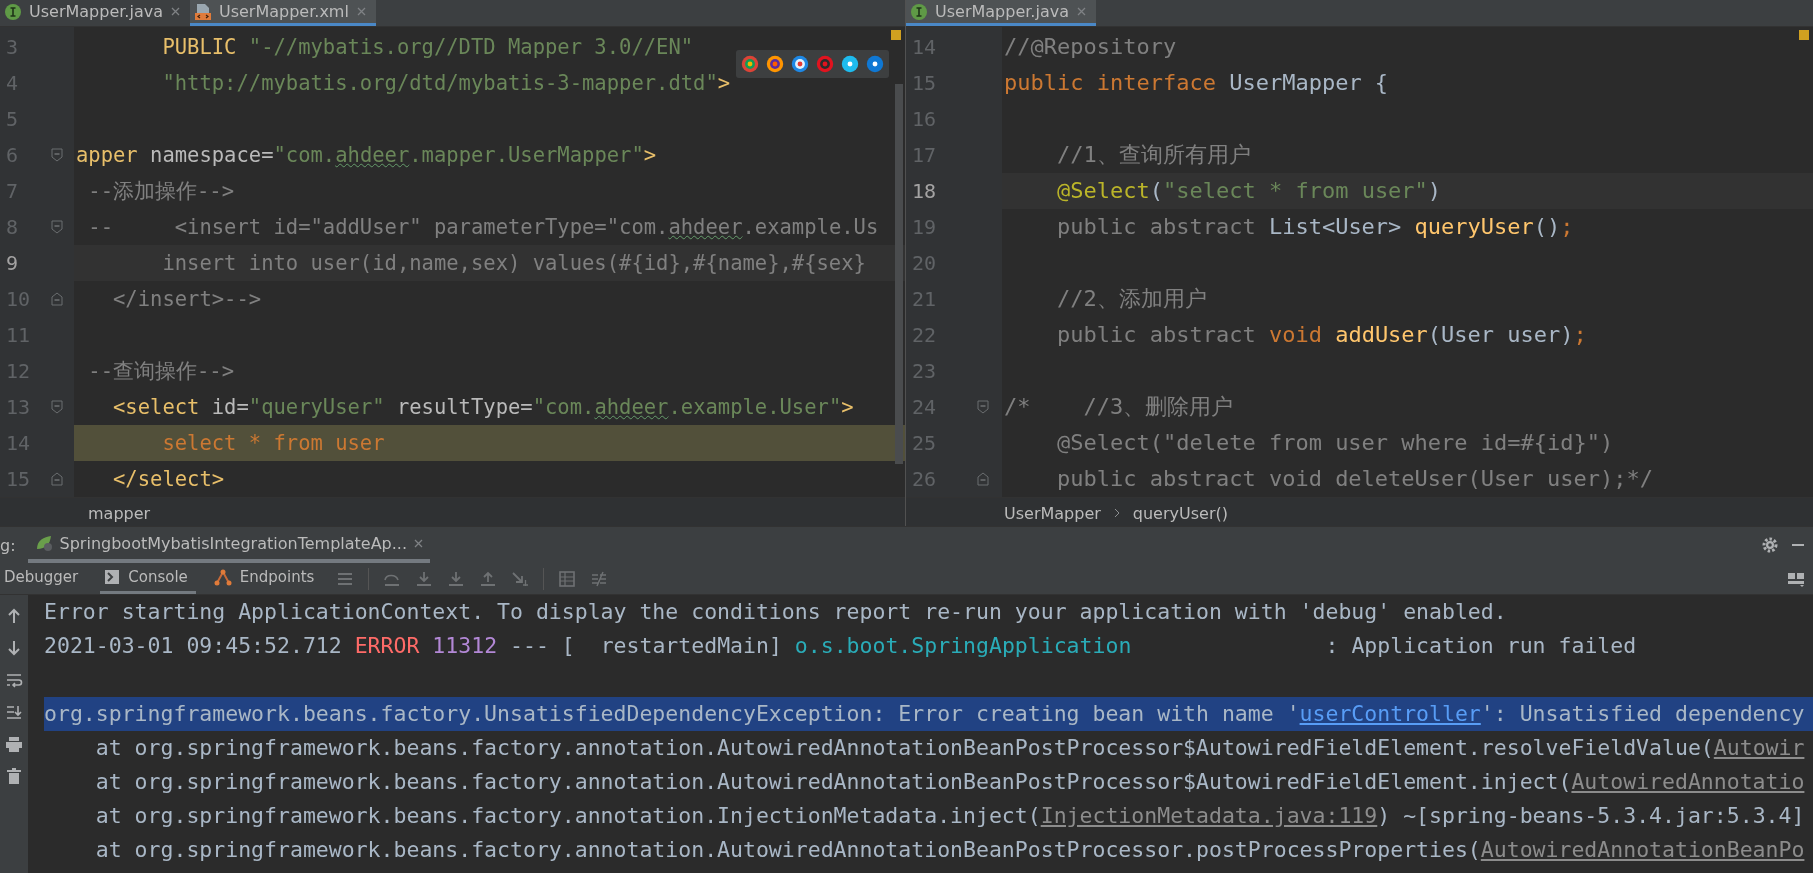 The width and height of the screenshot is (1813, 873). I want to click on code-line: @Select("select * from user"), so click(1248, 191).